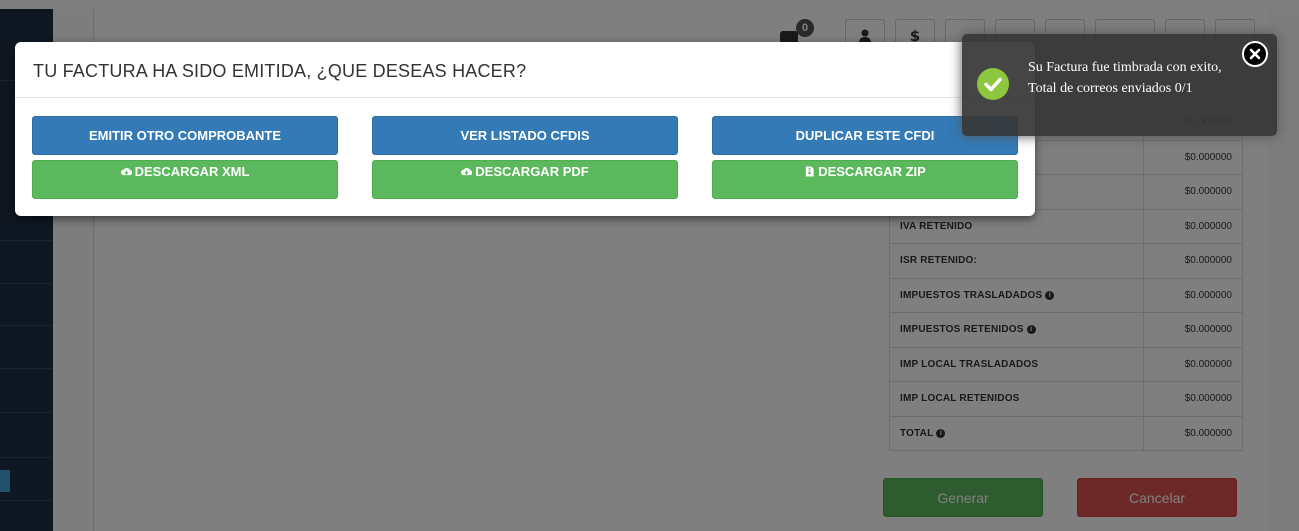  What do you see at coordinates (865, 179) in the screenshot?
I see `download-zip-button: DESCARGAR ZIP` at bounding box center [865, 179].